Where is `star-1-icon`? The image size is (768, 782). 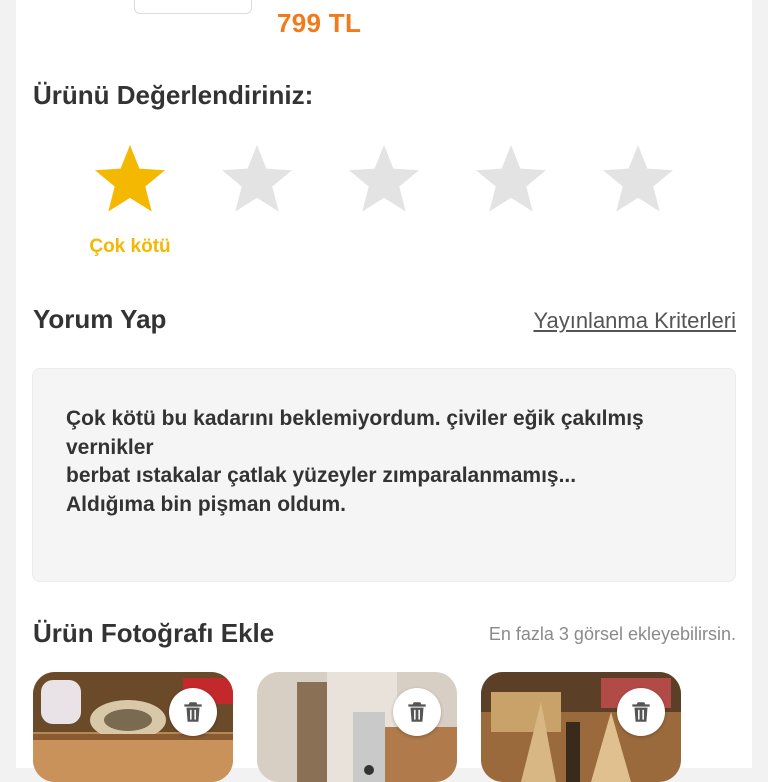
star-1-icon is located at coordinates (130, 180).